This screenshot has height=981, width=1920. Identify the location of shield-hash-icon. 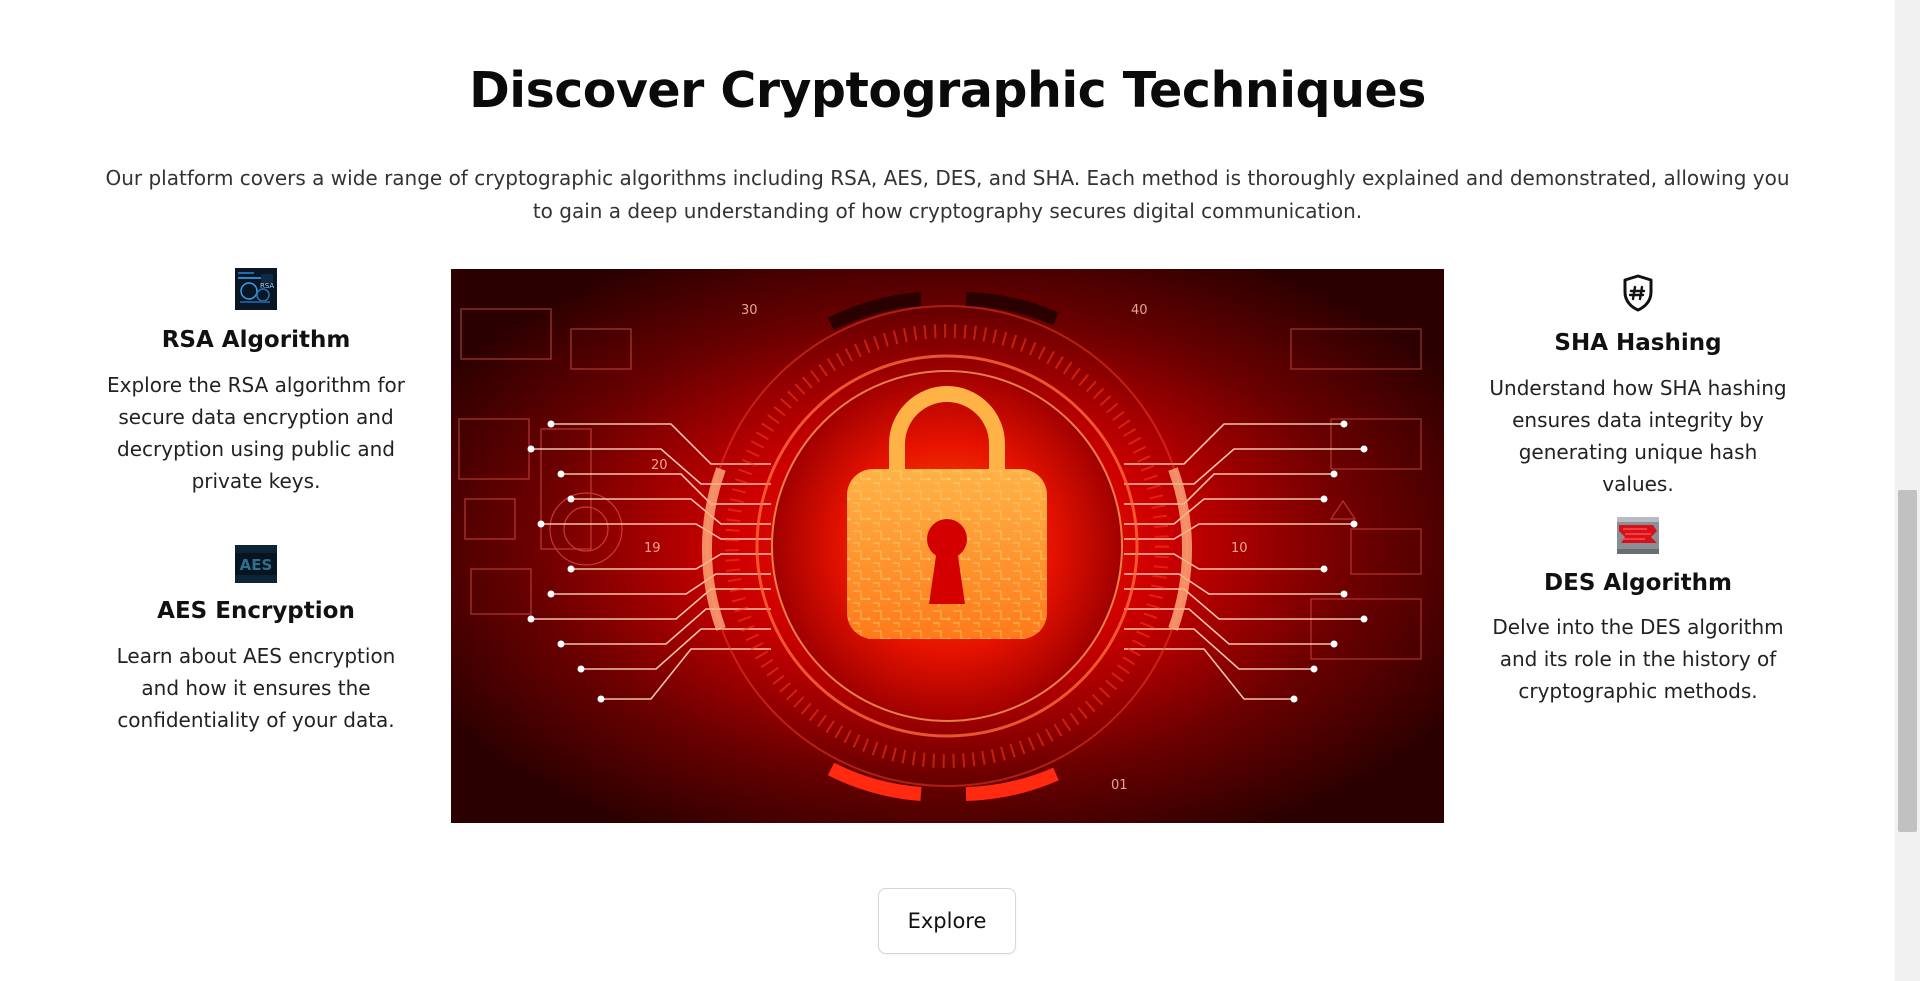
(1638, 293).